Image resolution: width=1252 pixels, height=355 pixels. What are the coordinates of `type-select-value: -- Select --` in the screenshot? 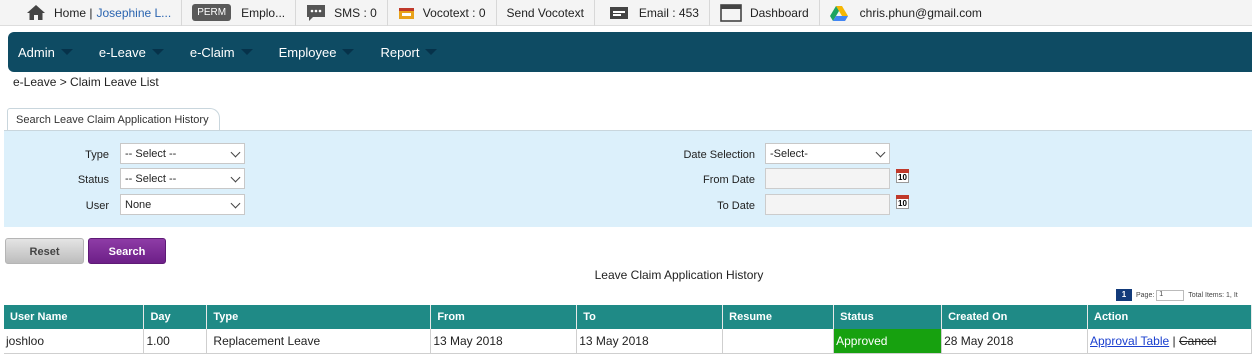 It's located at (151, 154).